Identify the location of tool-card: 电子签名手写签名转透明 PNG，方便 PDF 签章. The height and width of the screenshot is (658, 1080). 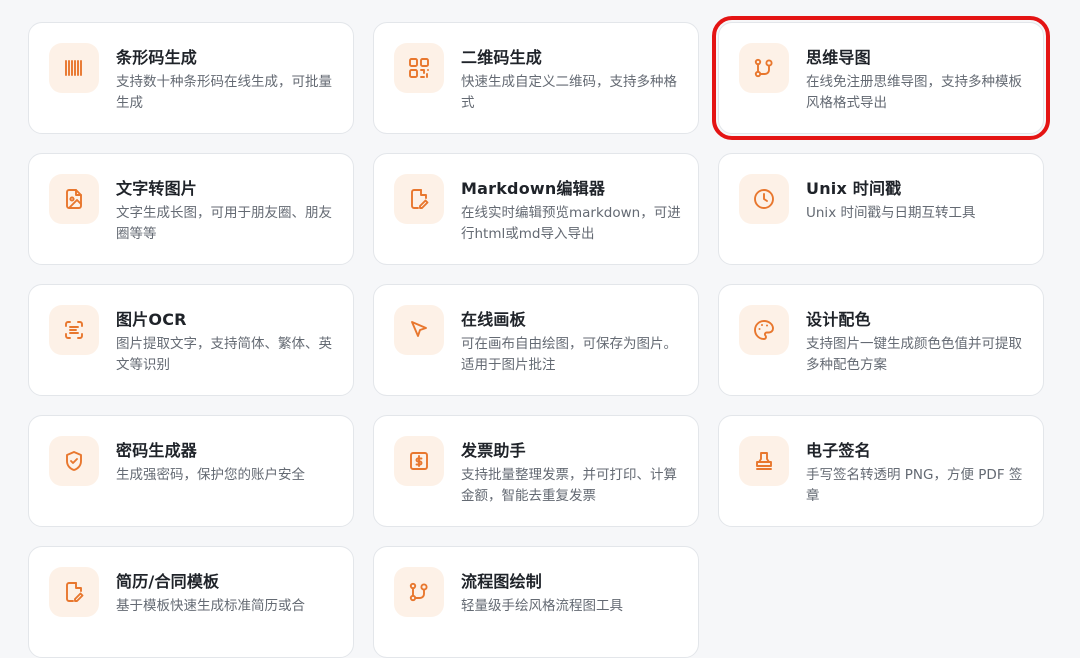
(881, 471).